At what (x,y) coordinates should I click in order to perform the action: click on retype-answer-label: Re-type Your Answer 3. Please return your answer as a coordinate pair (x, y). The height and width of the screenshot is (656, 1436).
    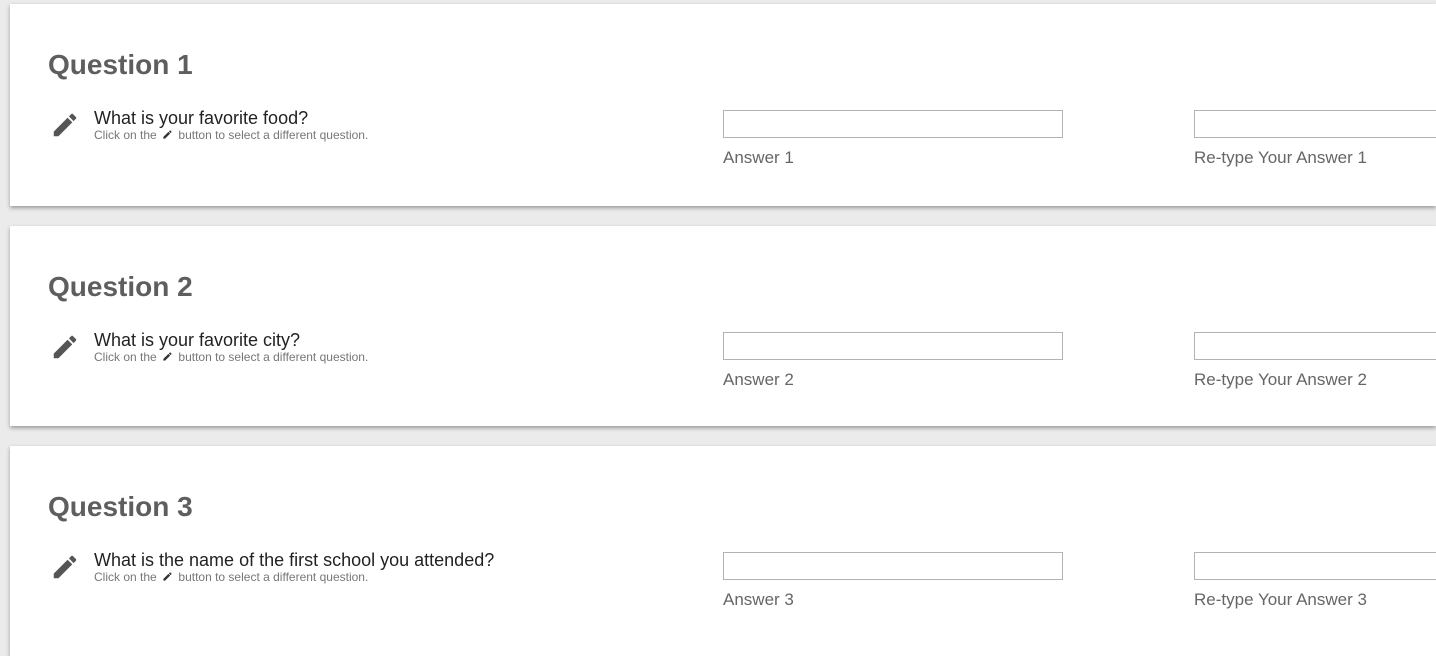
    Looking at the image, I should click on (1280, 599).